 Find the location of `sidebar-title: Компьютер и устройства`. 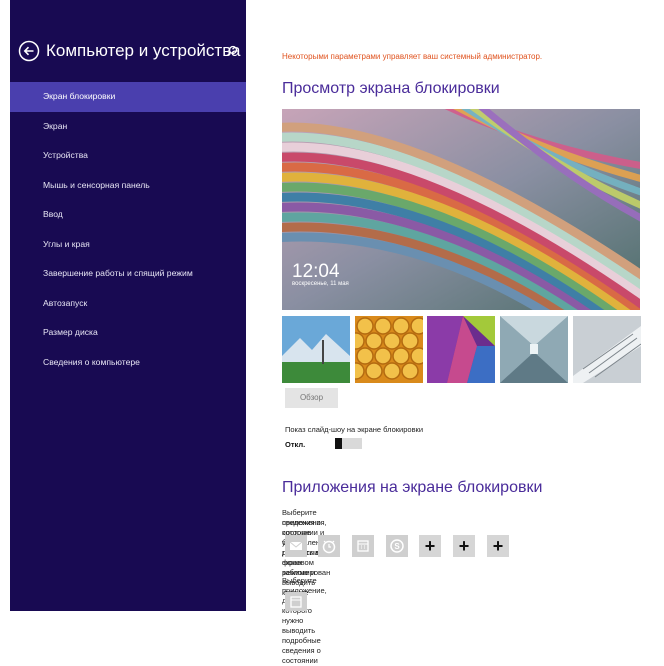

sidebar-title: Компьютер и устройства is located at coordinates (143, 50).